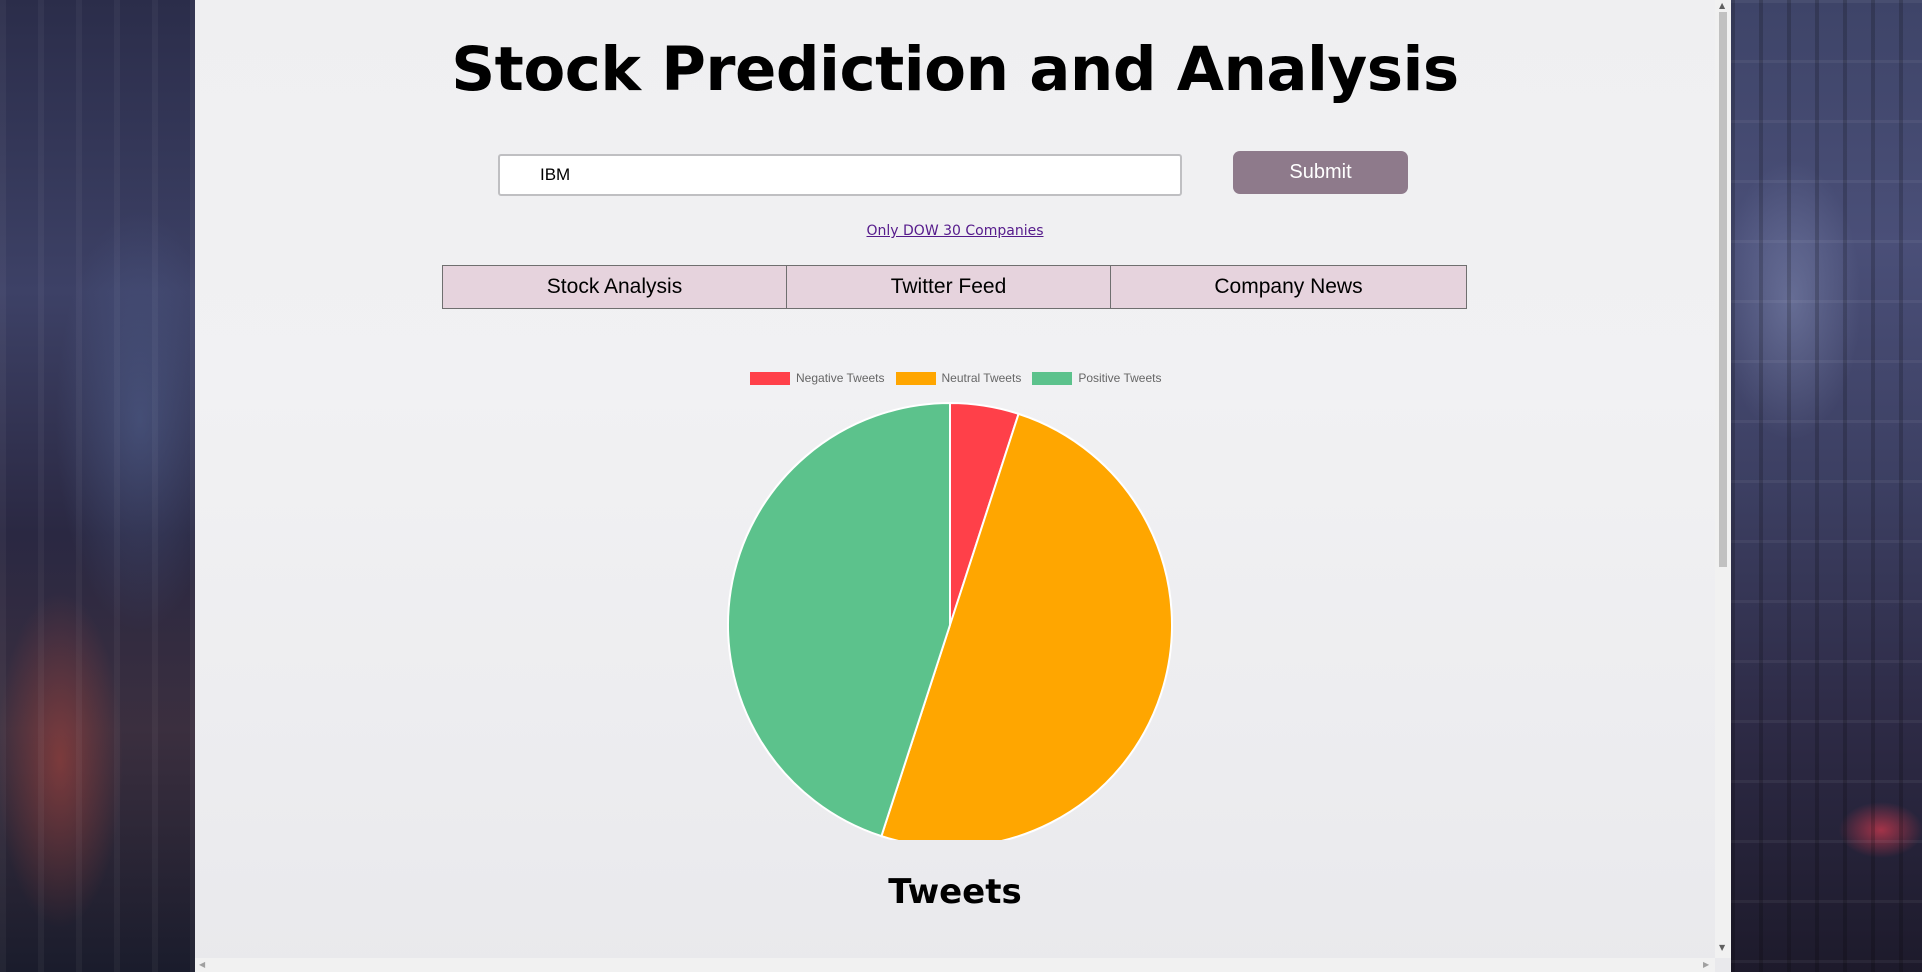 This screenshot has width=1922, height=972. What do you see at coordinates (955, 892) in the screenshot?
I see `tweets-section-title: Tweets` at bounding box center [955, 892].